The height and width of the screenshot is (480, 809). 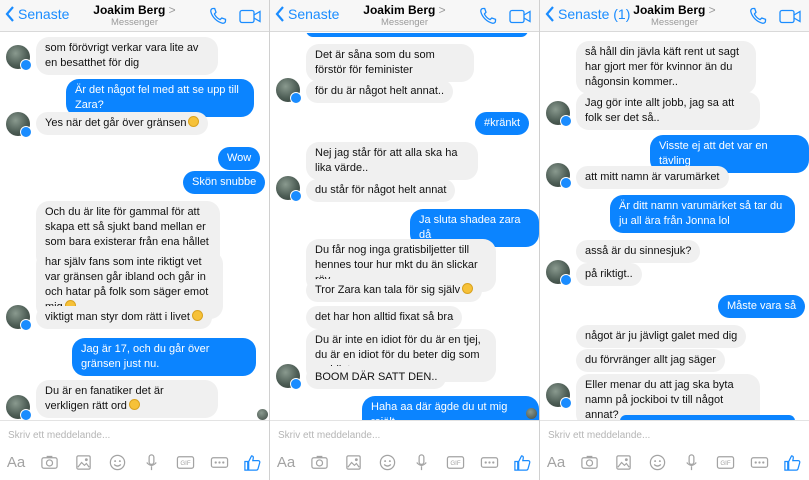 I want to click on read-receipt-avatar, so click(x=531, y=413).